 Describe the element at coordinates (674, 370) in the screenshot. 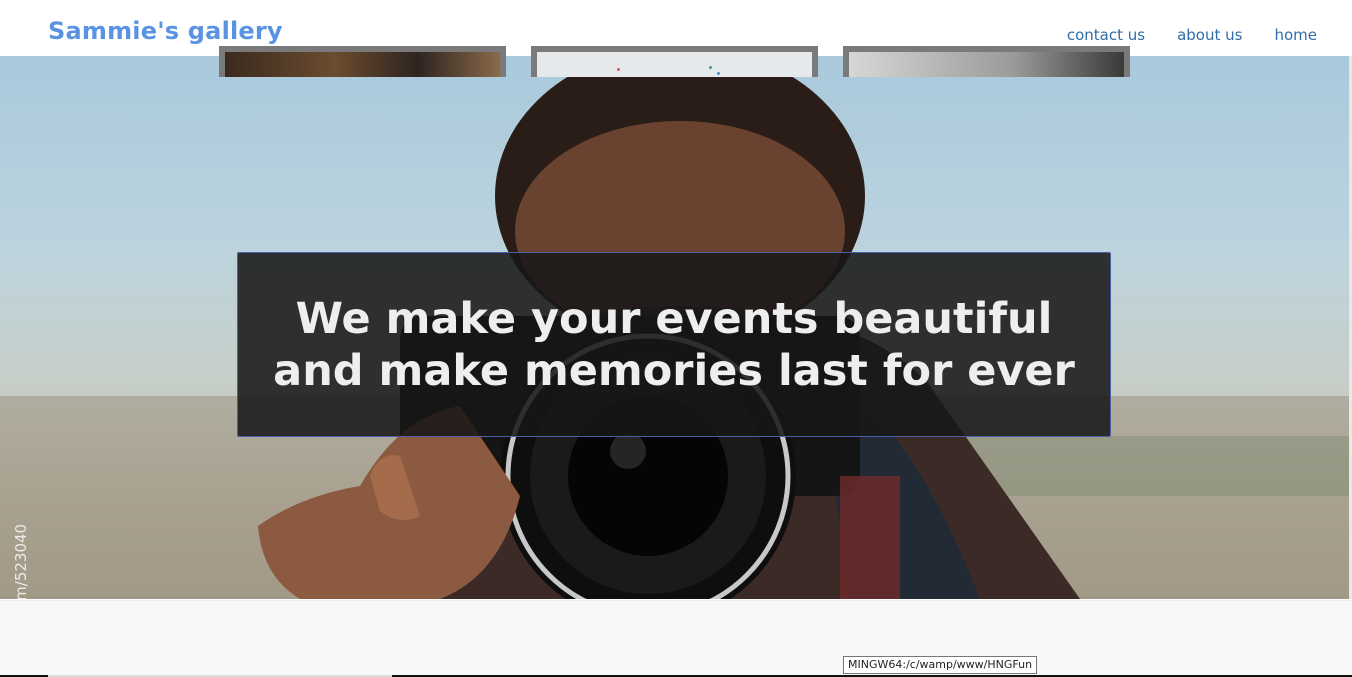

I see `hero-headline-line-2: and make memories last for ever` at that location.